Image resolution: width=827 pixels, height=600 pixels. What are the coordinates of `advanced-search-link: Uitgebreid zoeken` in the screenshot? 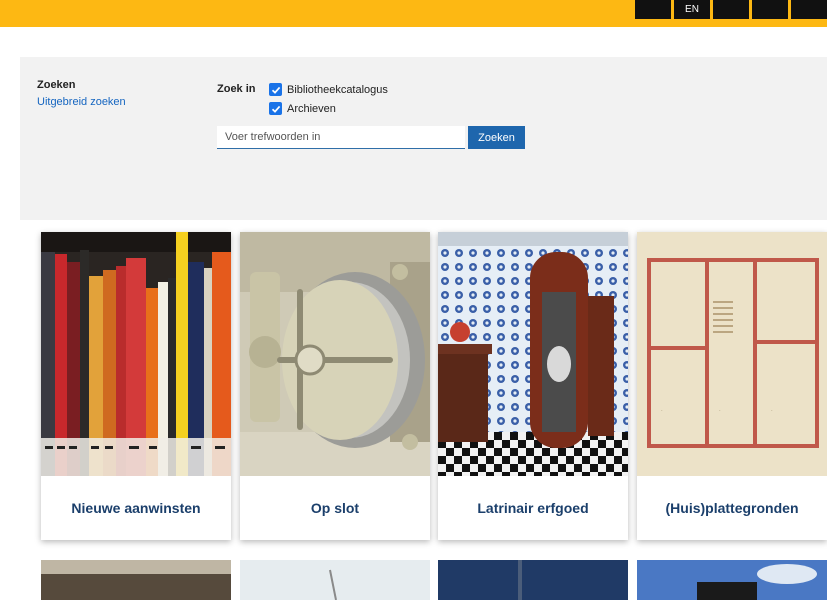 It's located at (81, 102).